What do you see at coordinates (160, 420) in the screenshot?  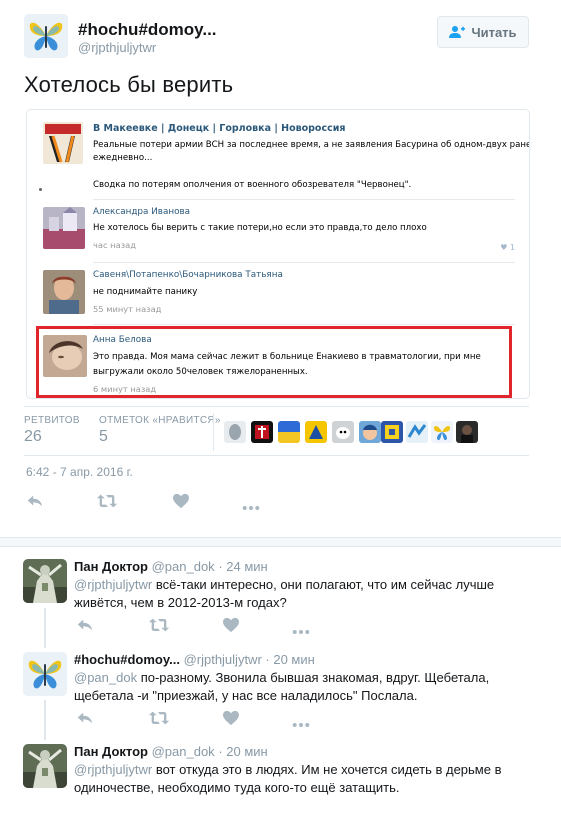 I see `likes-label: ОТМЕТОК «НРАВИТСЯ»` at bounding box center [160, 420].